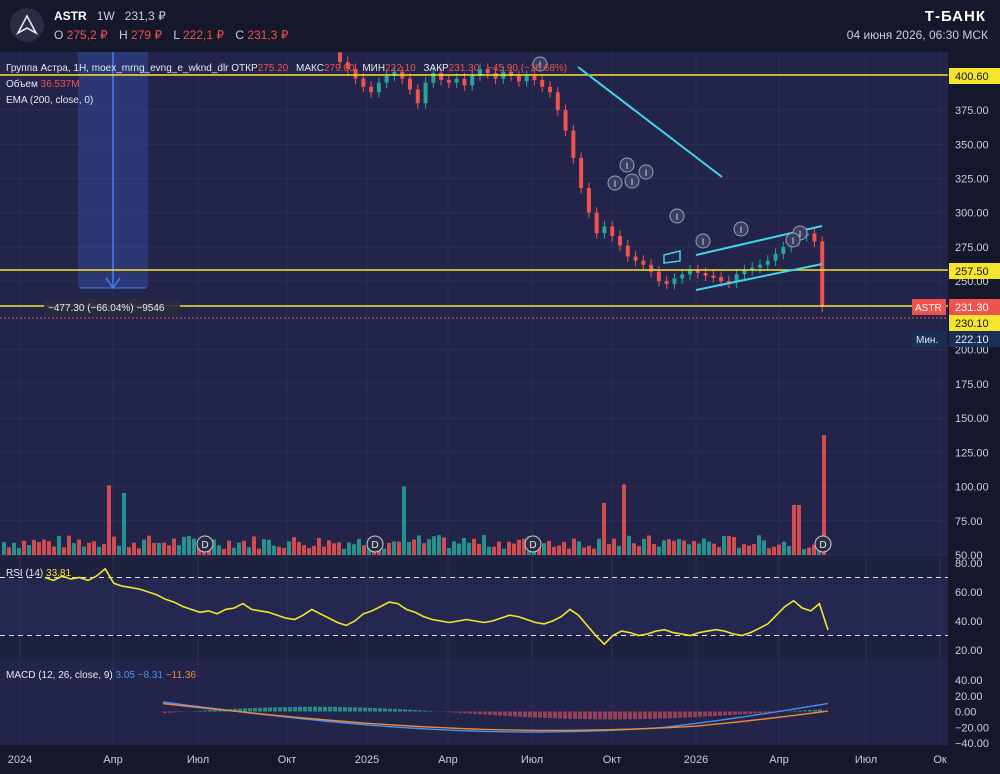  I want to click on price-tick: 275.00, so click(972, 248).